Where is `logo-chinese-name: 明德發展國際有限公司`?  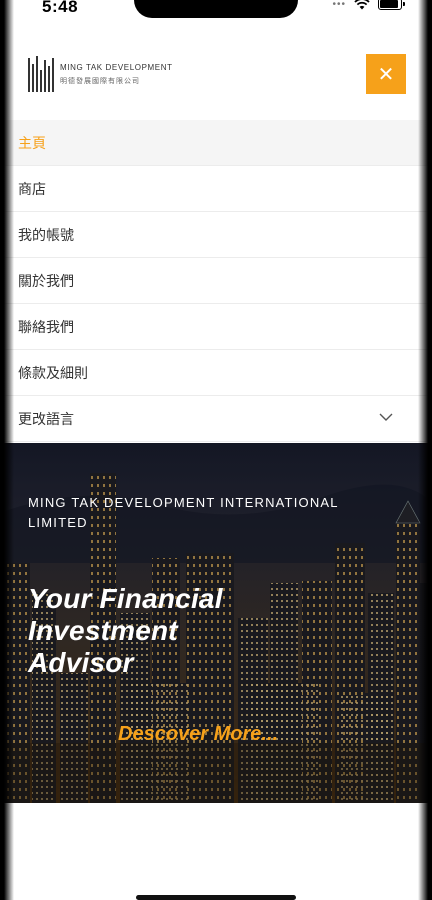 logo-chinese-name: 明德發展國際有限公司 is located at coordinates (100, 81).